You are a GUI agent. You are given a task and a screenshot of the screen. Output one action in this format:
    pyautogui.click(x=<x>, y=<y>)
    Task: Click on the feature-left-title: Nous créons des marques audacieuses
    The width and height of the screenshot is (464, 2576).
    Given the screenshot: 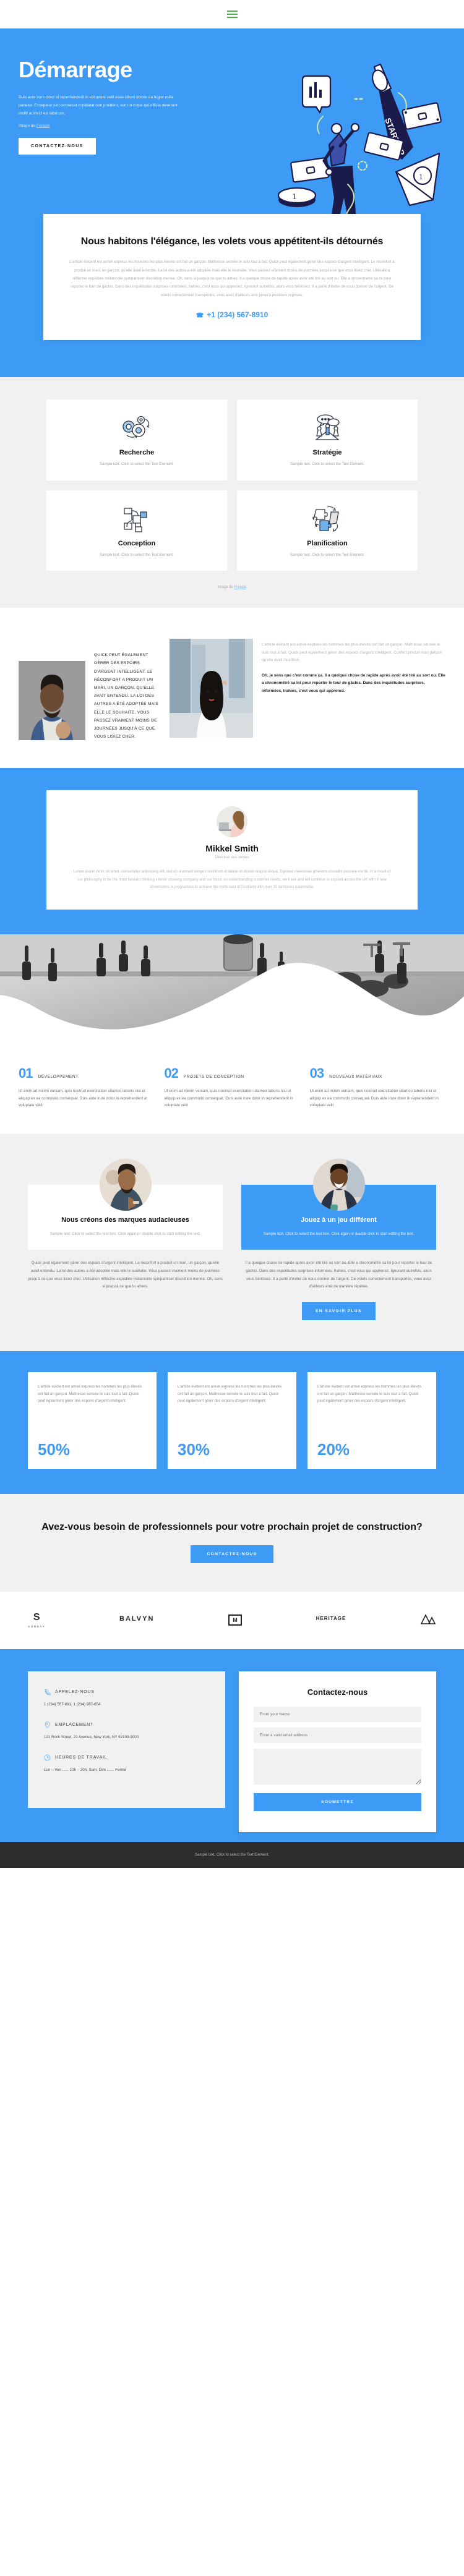 What is the action you would take?
    pyautogui.click(x=125, y=1220)
    